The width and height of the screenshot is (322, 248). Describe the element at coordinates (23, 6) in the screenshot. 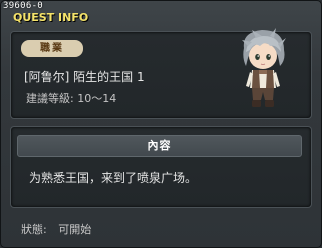

I see `quest-id: 39606-0` at that location.